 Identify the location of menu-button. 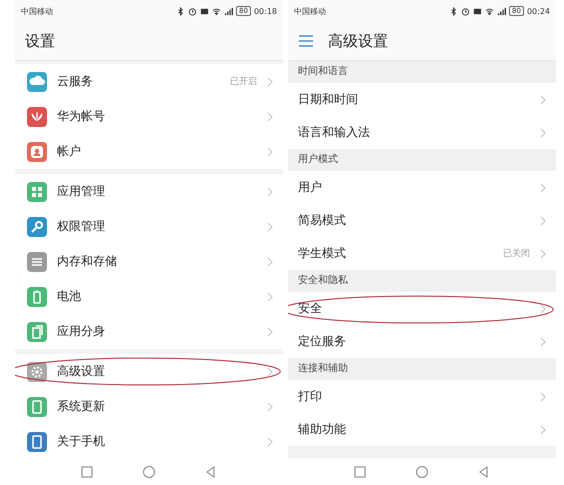
(306, 41).